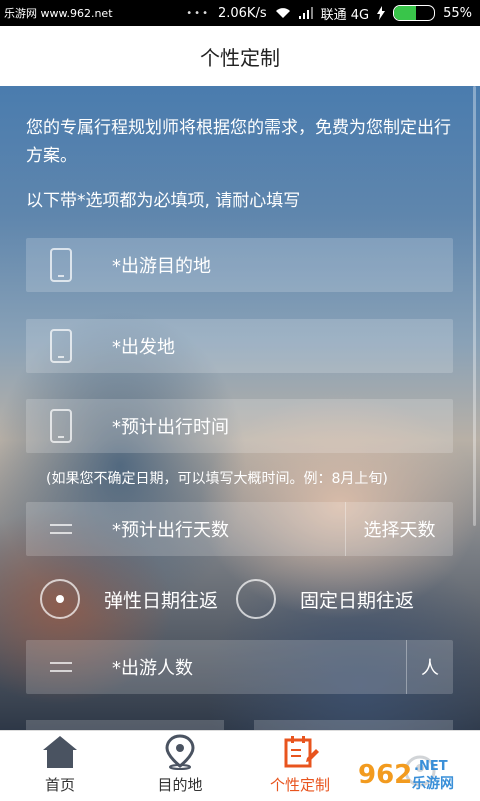 The height and width of the screenshot is (801, 480). Describe the element at coordinates (345, 15) in the screenshot. I see `carrier: 联通 4G` at that location.